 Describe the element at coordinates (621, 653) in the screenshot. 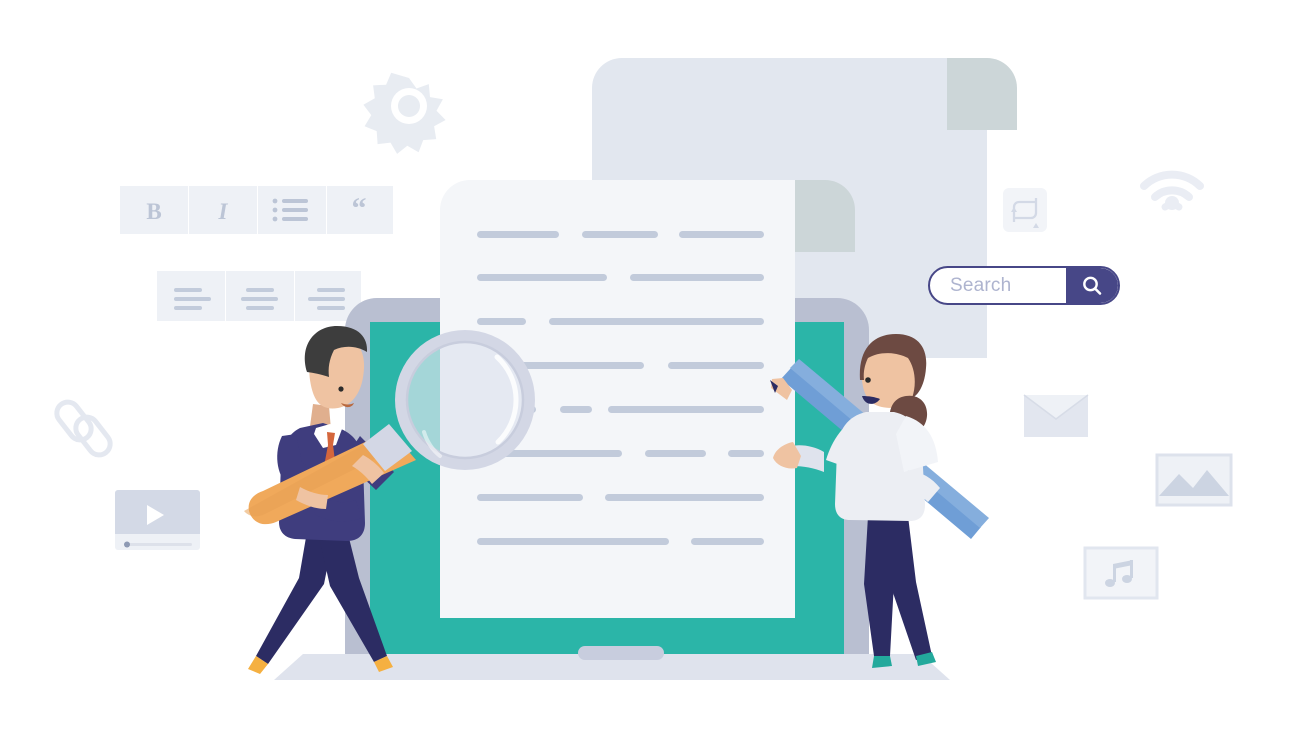

I see `laptop-trackpad` at that location.